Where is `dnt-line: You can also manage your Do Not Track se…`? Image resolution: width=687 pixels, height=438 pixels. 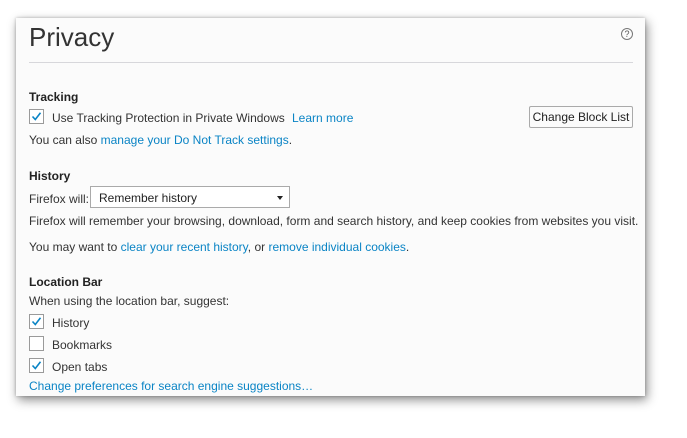
dnt-line: You can also manage your Do Not Track se… is located at coordinates (160, 140).